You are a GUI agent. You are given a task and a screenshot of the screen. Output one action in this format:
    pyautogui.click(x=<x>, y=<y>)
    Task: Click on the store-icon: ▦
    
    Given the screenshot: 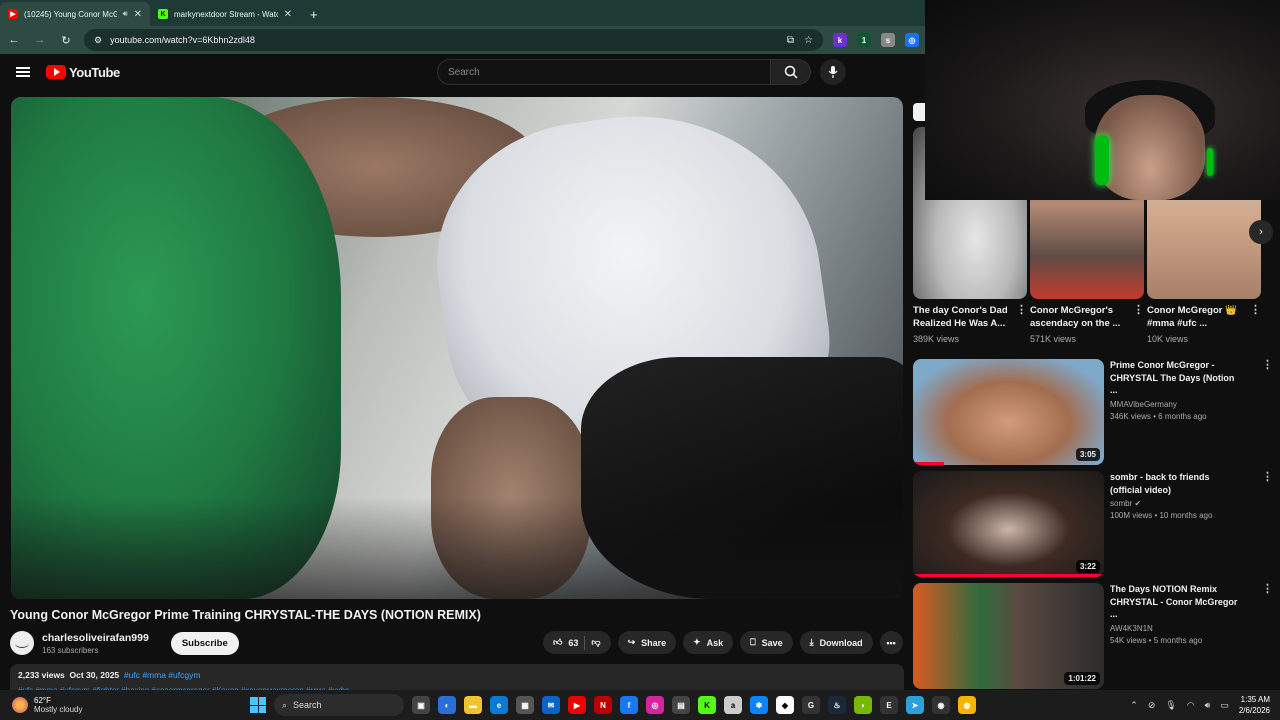 What is the action you would take?
    pyautogui.click(x=525, y=705)
    